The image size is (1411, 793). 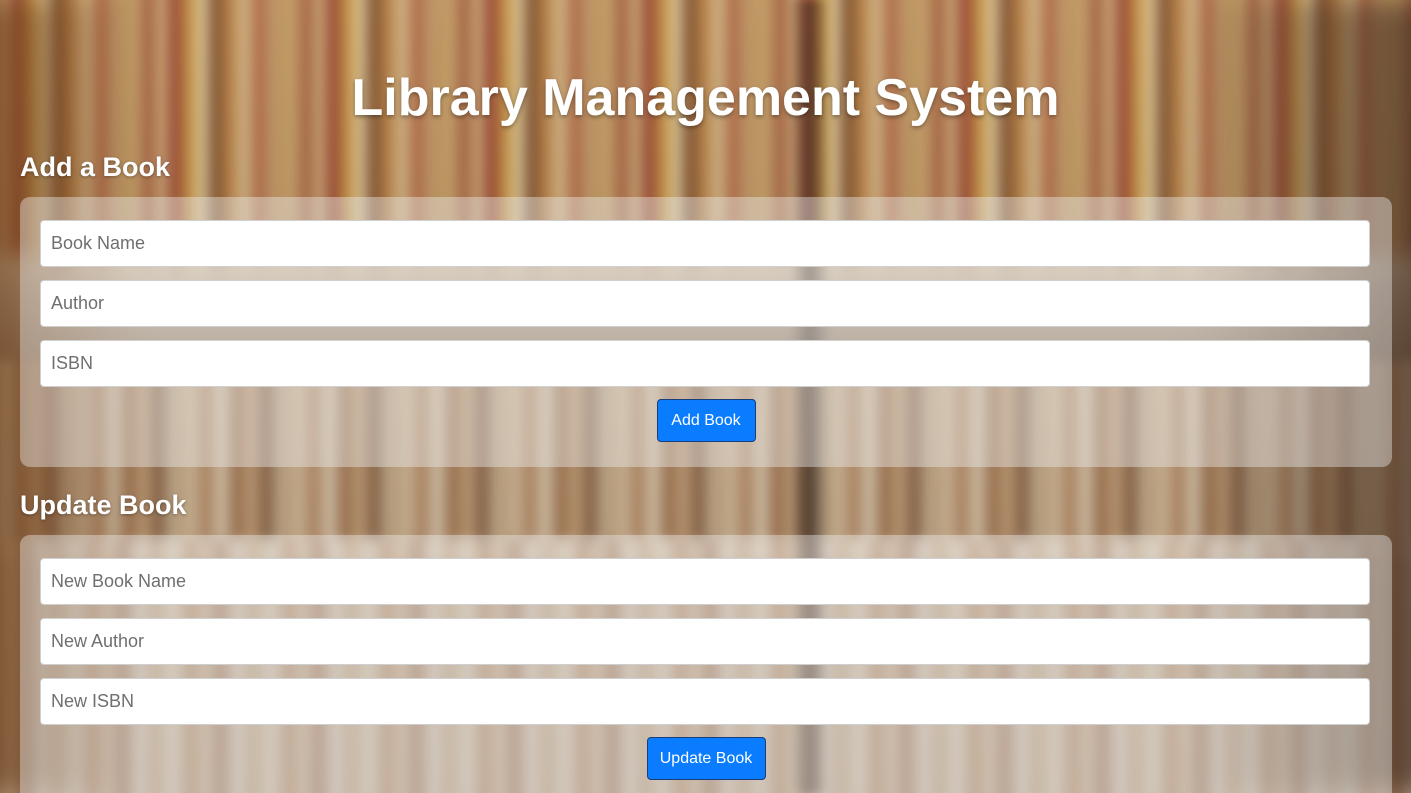 What do you see at coordinates (705, 98) in the screenshot?
I see `page-title: Library Management System` at bounding box center [705, 98].